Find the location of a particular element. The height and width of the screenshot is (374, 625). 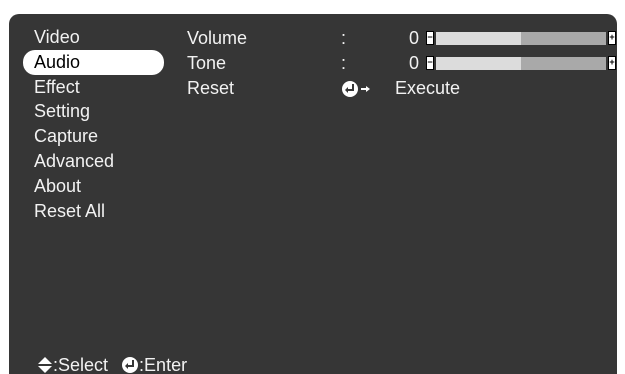

menu-item-label: Effect is located at coordinates (57, 86).